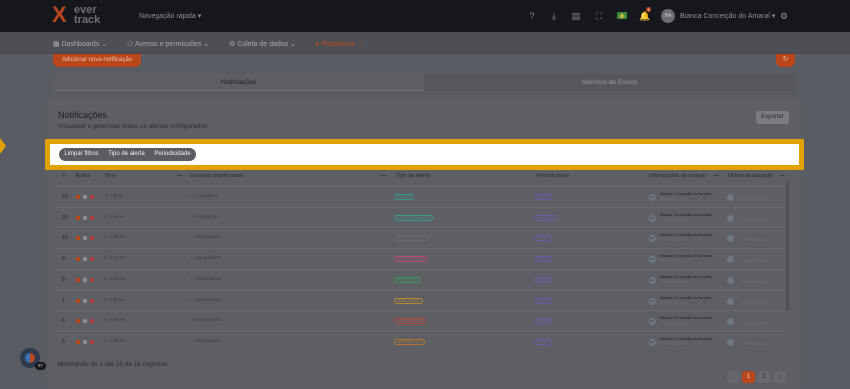  What do you see at coordinates (773, 16) in the screenshot?
I see `chevron-down-icon: ▾` at bounding box center [773, 16].